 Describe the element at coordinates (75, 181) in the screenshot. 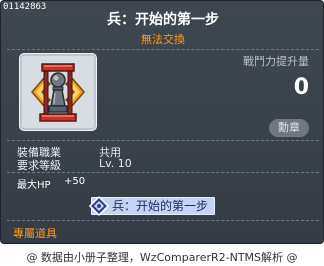

I see `bonus-hp-value: +50` at that location.